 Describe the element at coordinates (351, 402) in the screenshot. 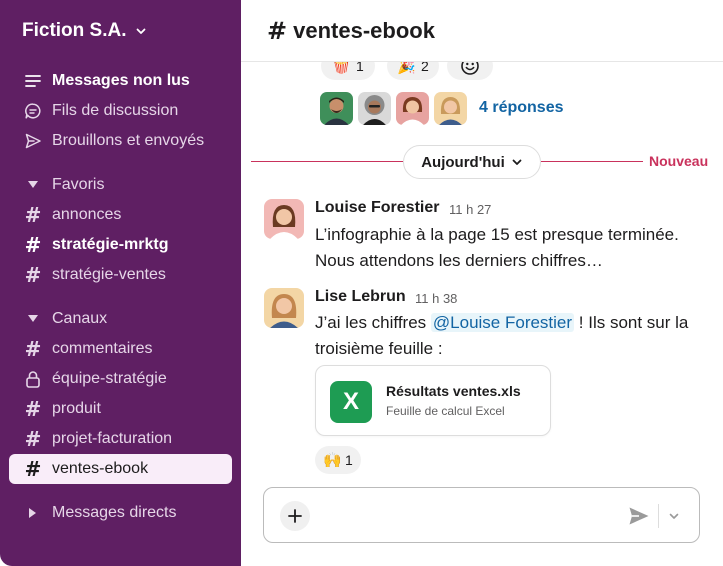

I see `excel-file-icon: X` at that location.